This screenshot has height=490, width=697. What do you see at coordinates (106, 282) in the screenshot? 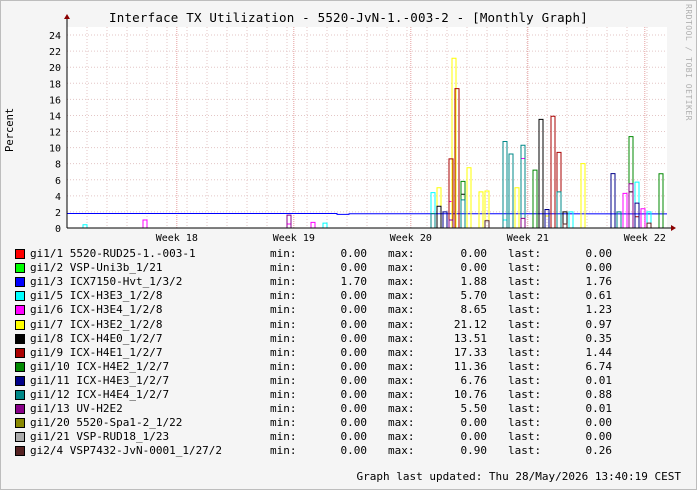
I see `legend-series-name: gi1/3 ICX7150-Hvt_1/3/2` at bounding box center [106, 282].